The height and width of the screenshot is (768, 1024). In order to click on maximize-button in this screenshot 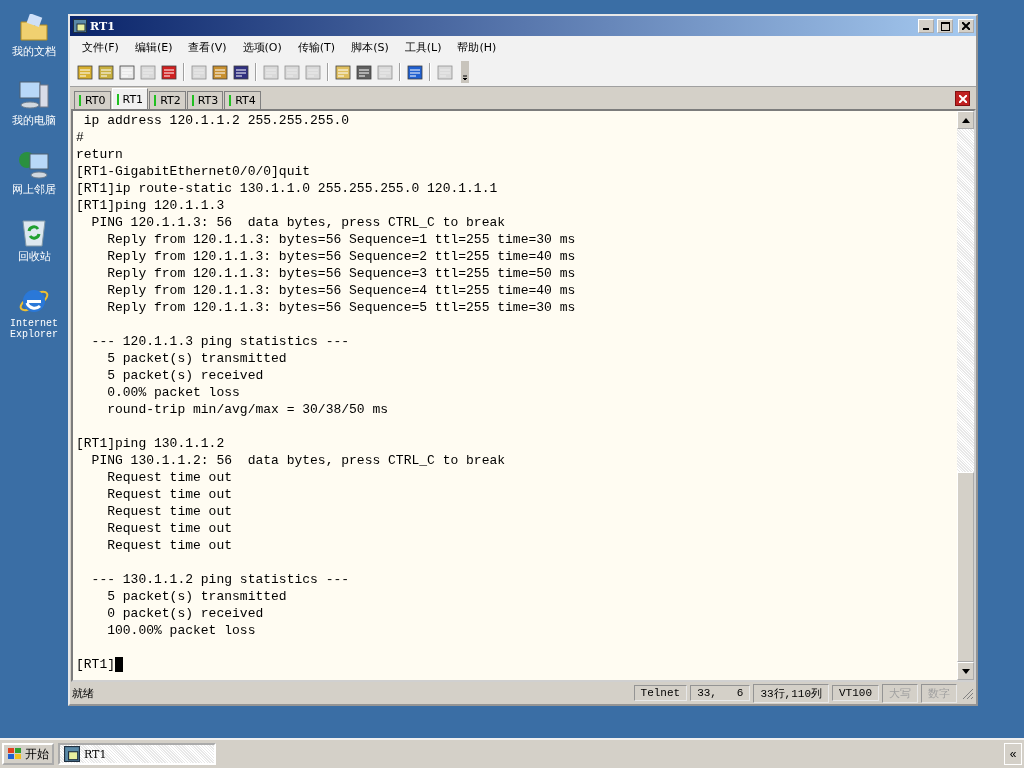, I will do `click(945, 26)`.